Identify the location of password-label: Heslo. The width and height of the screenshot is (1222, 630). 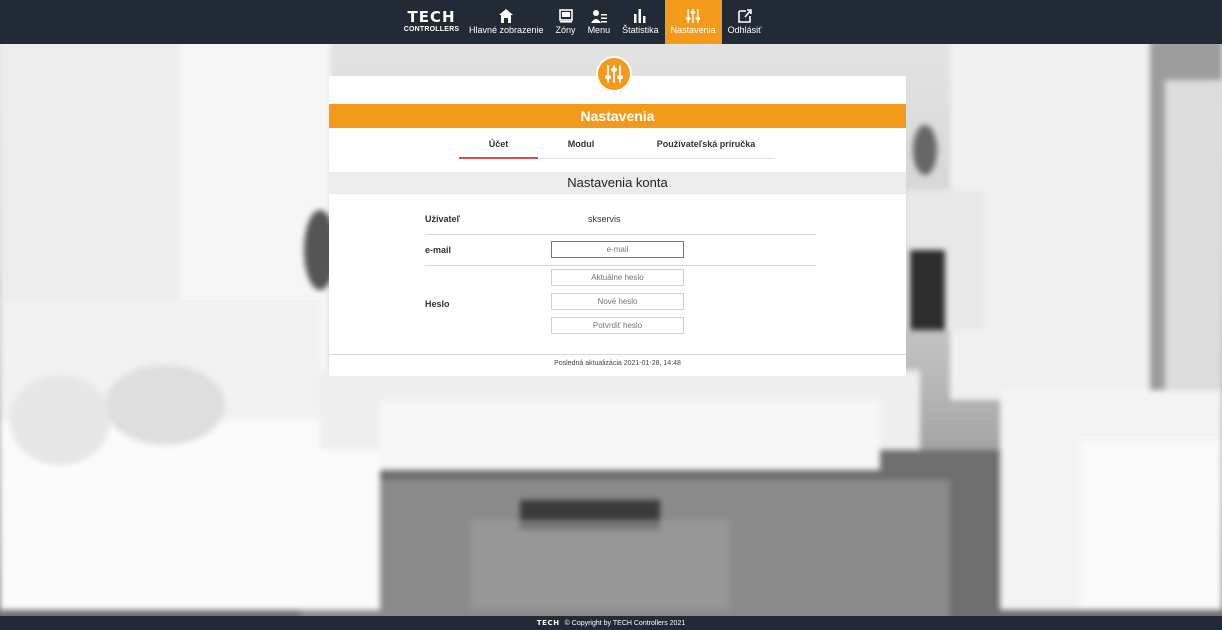
(437, 304).